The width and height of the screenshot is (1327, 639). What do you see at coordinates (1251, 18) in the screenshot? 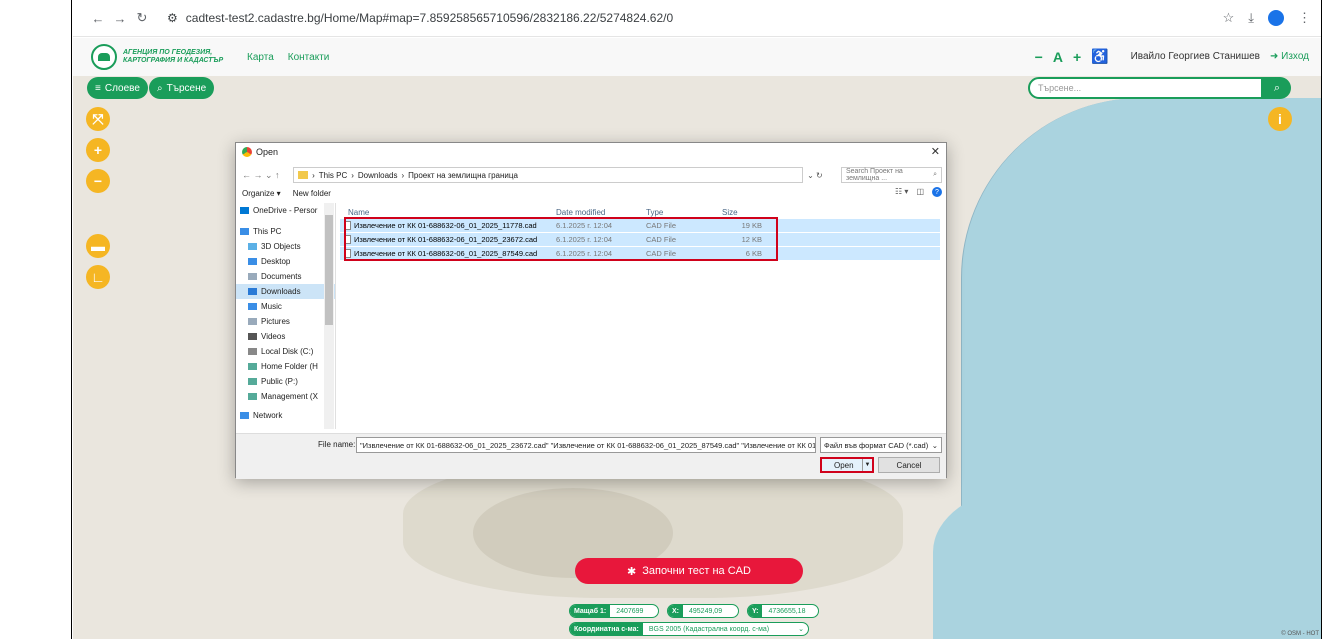
I see `download-icon: ⤓` at bounding box center [1251, 18].